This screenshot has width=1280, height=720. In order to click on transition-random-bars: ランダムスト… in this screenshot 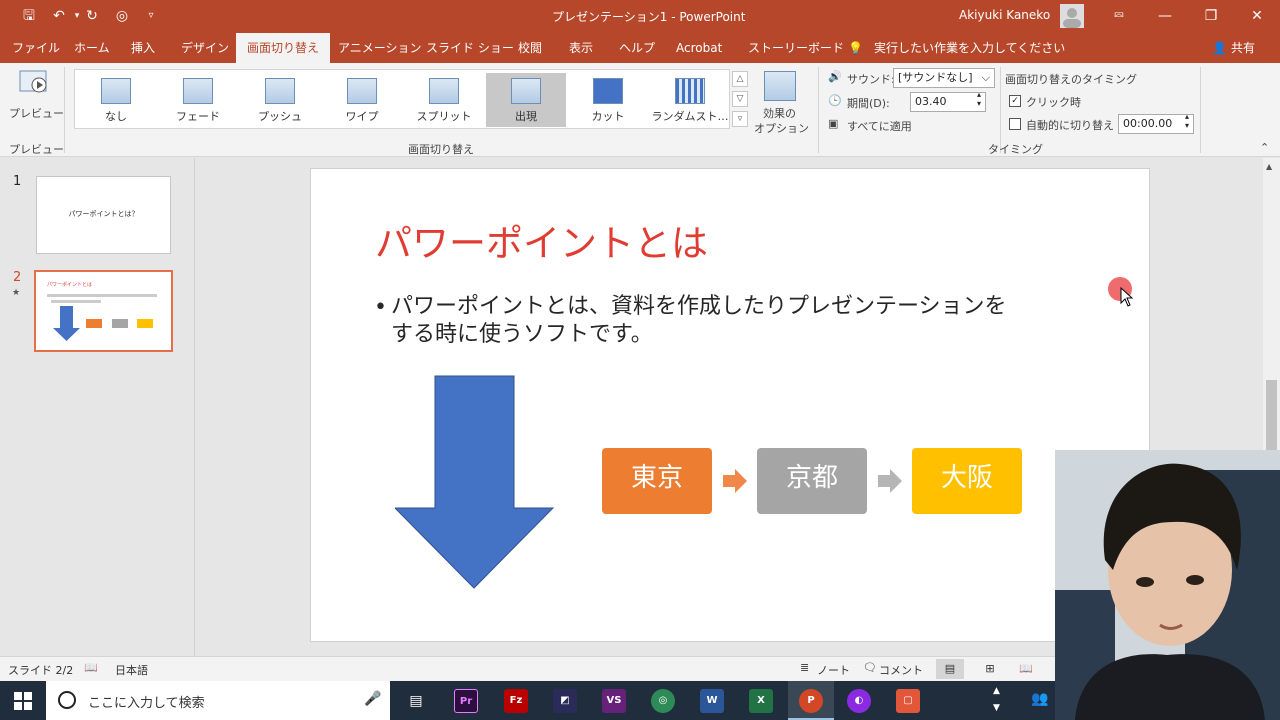, I will do `click(690, 100)`.